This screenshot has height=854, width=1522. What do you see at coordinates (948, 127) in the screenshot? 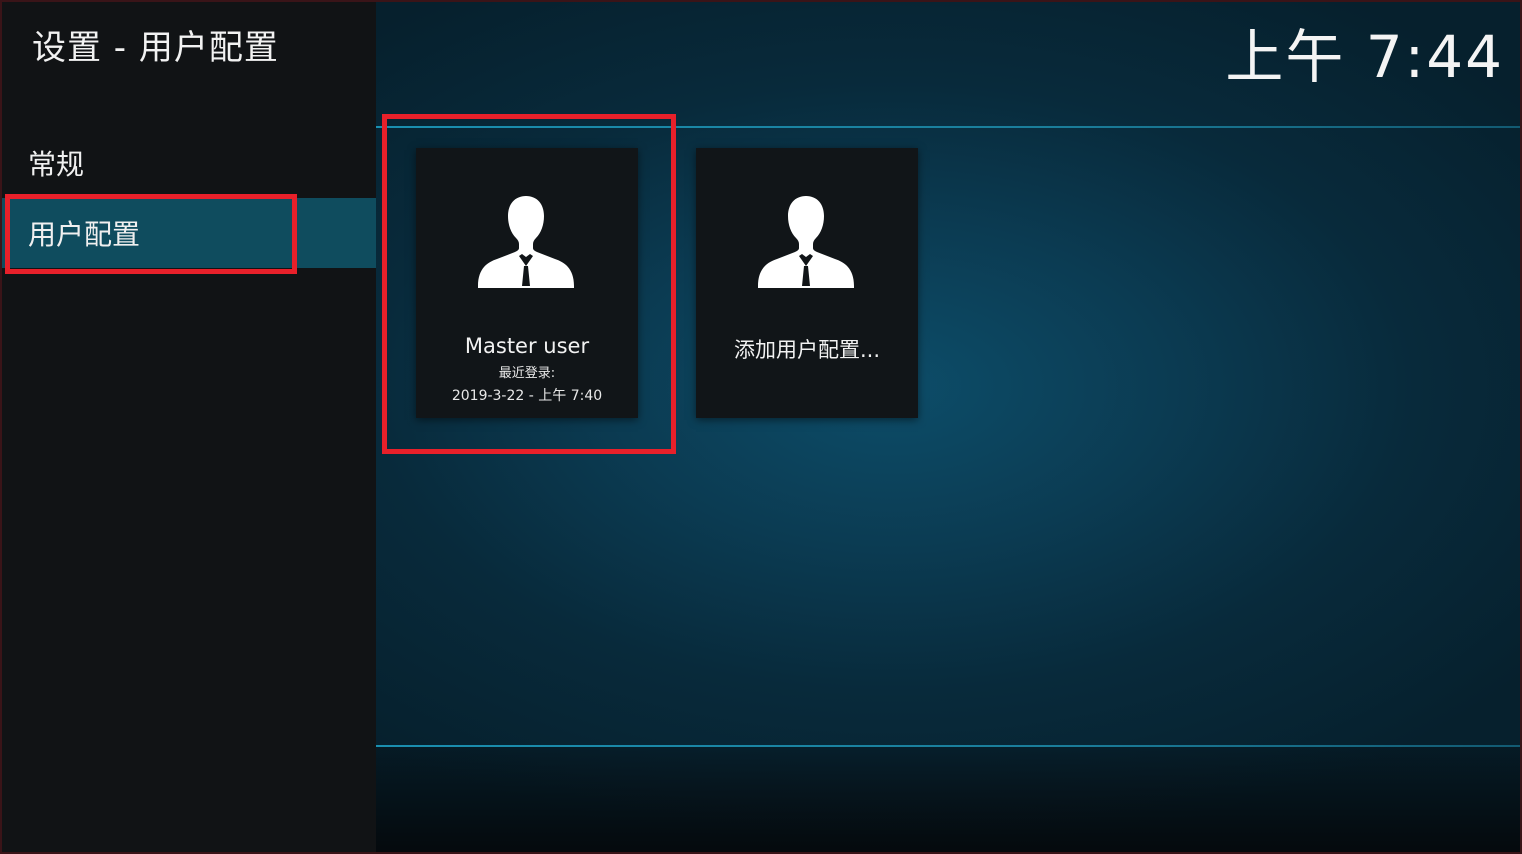
I see `divider-top` at bounding box center [948, 127].